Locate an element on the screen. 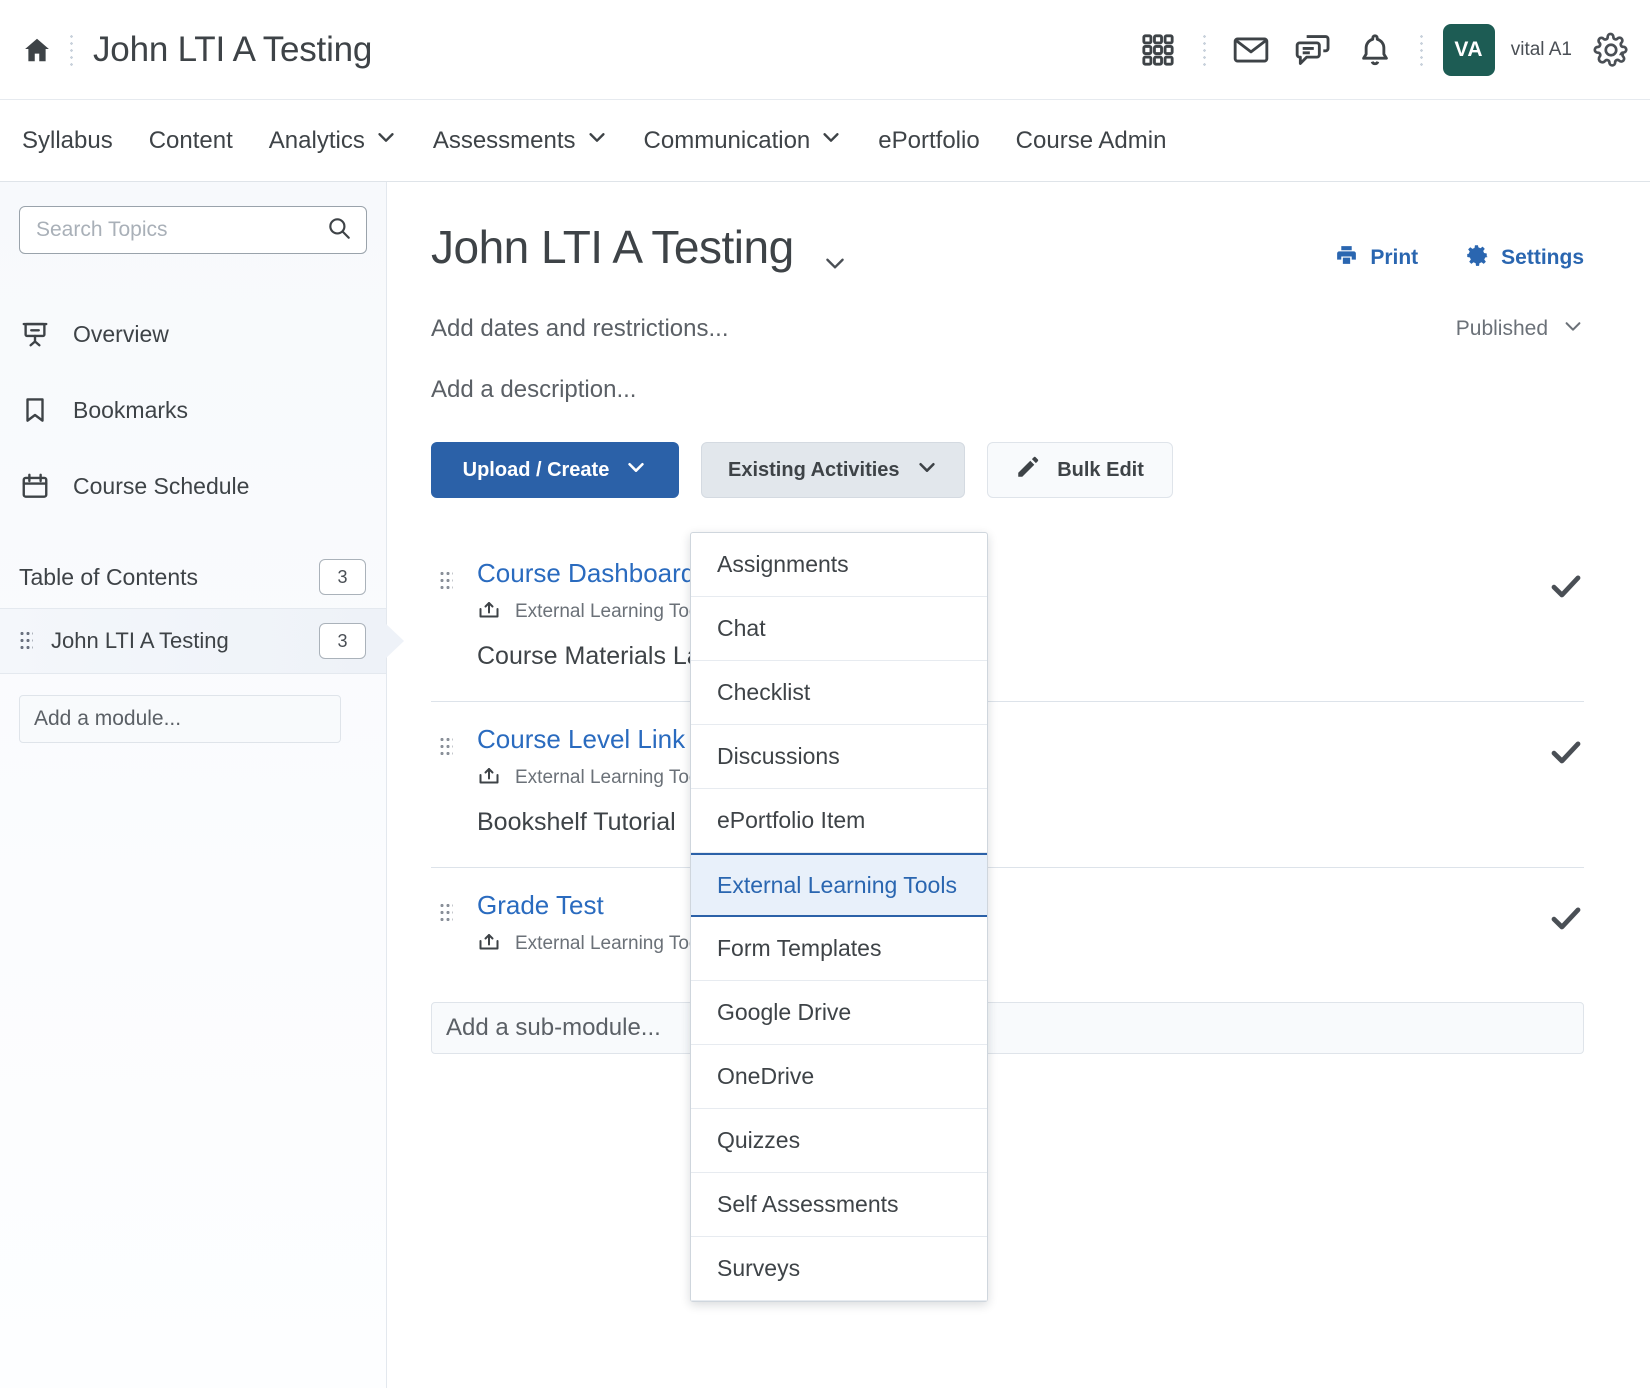  menu-item-label: Self Assessments is located at coordinates (808, 1204).